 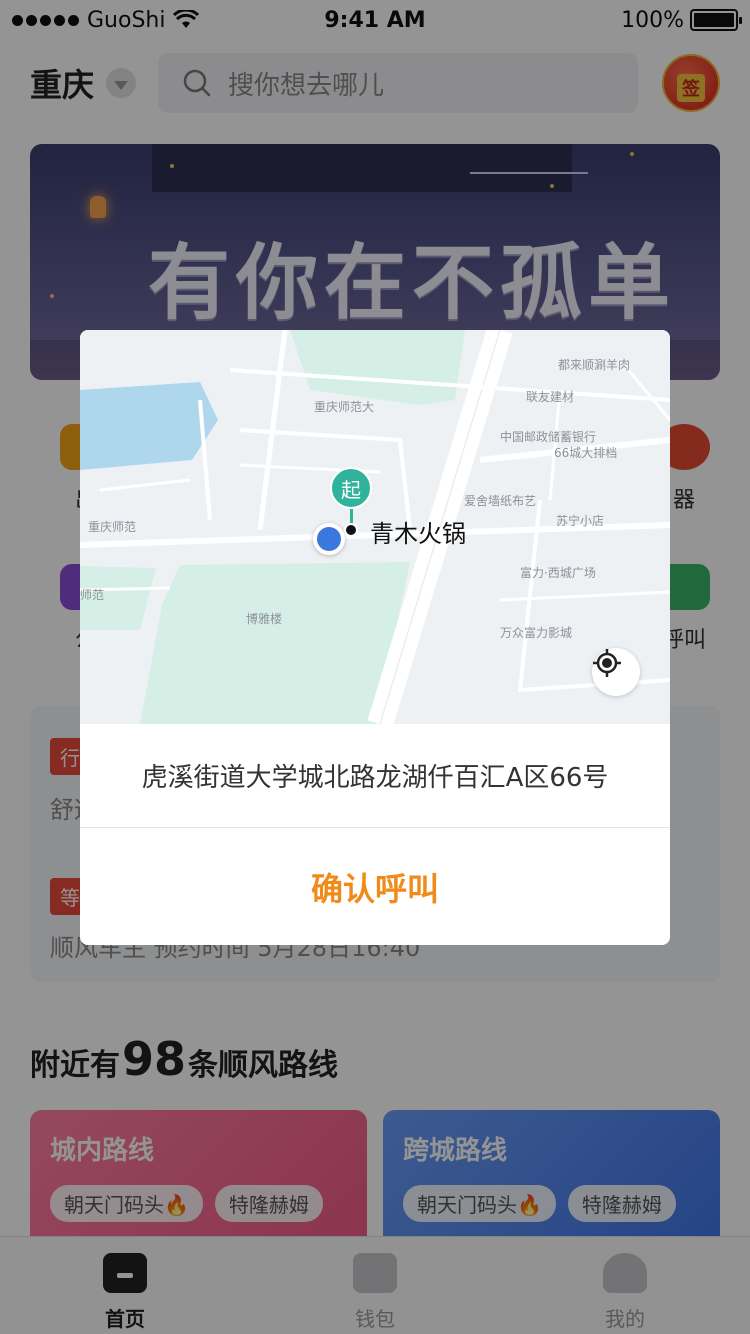 What do you see at coordinates (264, 619) in the screenshot?
I see `map-label: 博雅楼` at bounding box center [264, 619].